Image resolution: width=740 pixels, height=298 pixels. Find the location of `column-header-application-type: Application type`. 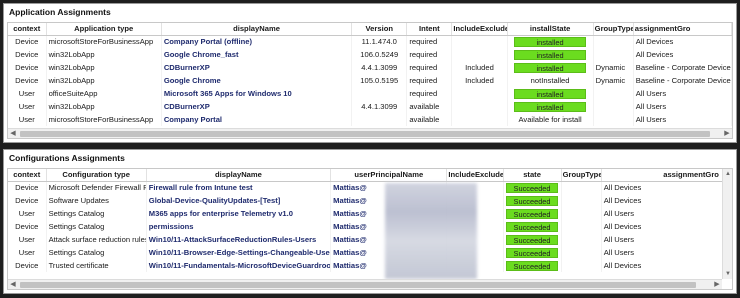

column-header-application-type: Application type is located at coordinates (104, 29).